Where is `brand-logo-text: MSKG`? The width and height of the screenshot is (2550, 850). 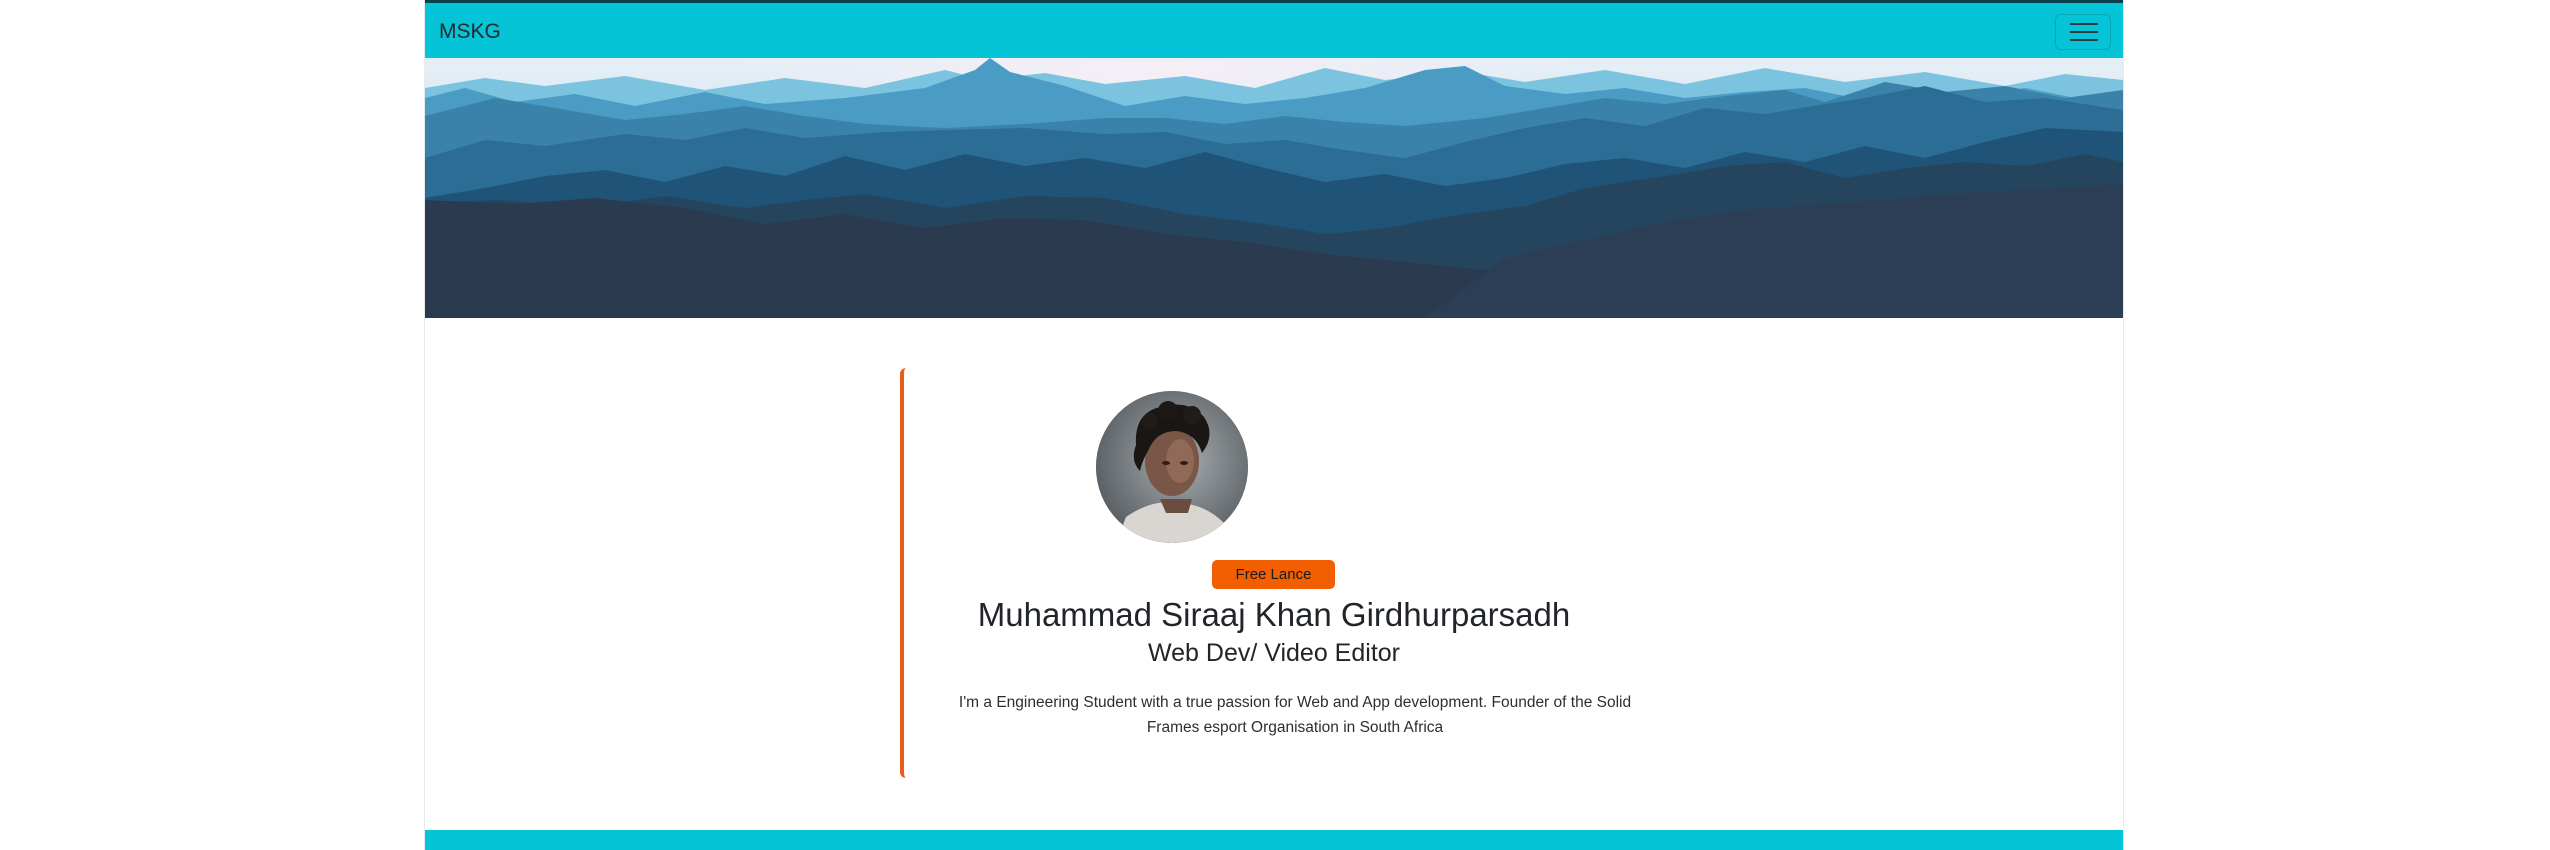 brand-logo-text: MSKG is located at coordinates (470, 32).